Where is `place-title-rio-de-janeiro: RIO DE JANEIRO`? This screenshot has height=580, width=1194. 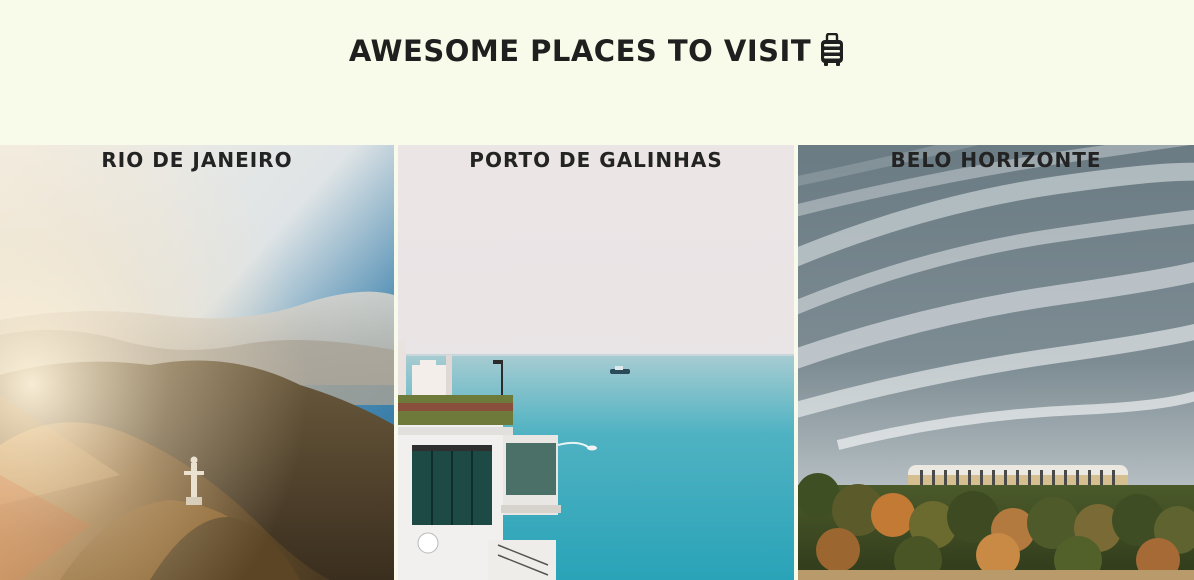 place-title-rio-de-janeiro: RIO DE JANEIRO is located at coordinates (197, 160).